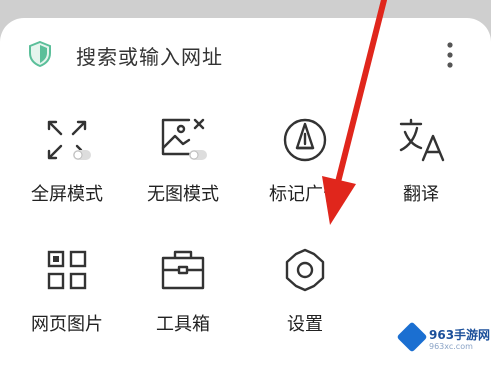 The image size is (491, 378). Describe the element at coordinates (305, 165) in the screenshot. I see `menu-item-mark-ad: 标记广告` at that location.